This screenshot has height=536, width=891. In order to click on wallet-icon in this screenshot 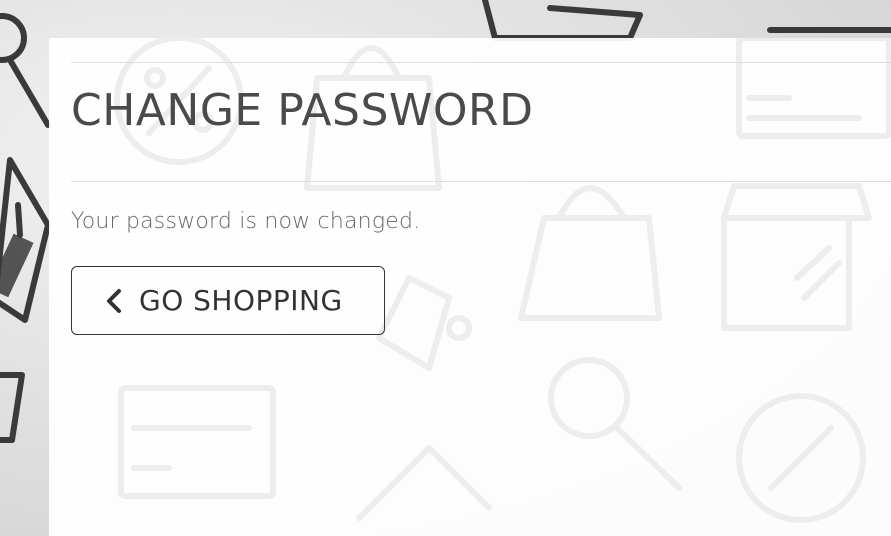, I will do `click(197, 442)`.